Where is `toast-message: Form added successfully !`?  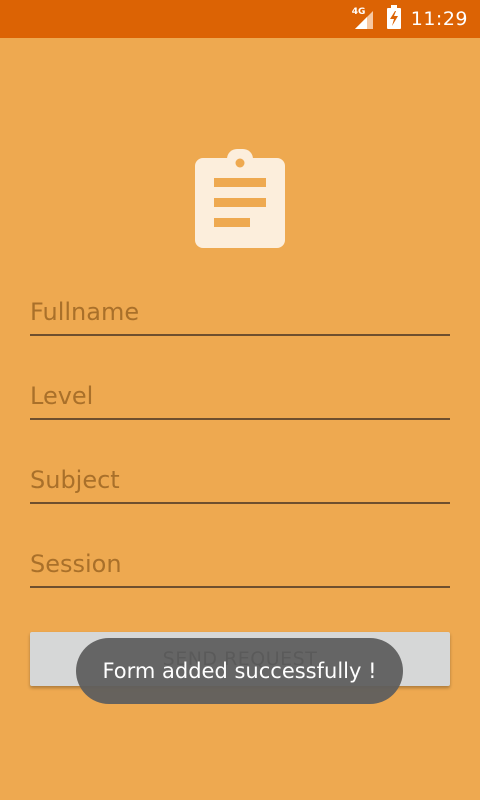
toast-message: Form added successfully ! is located at coordinates (239, 671).